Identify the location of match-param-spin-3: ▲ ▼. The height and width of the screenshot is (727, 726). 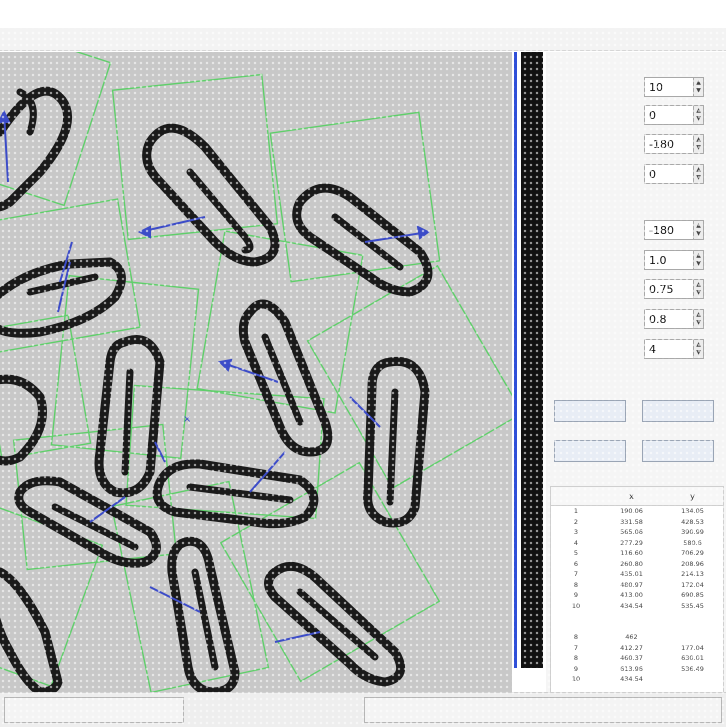
(699, 289).